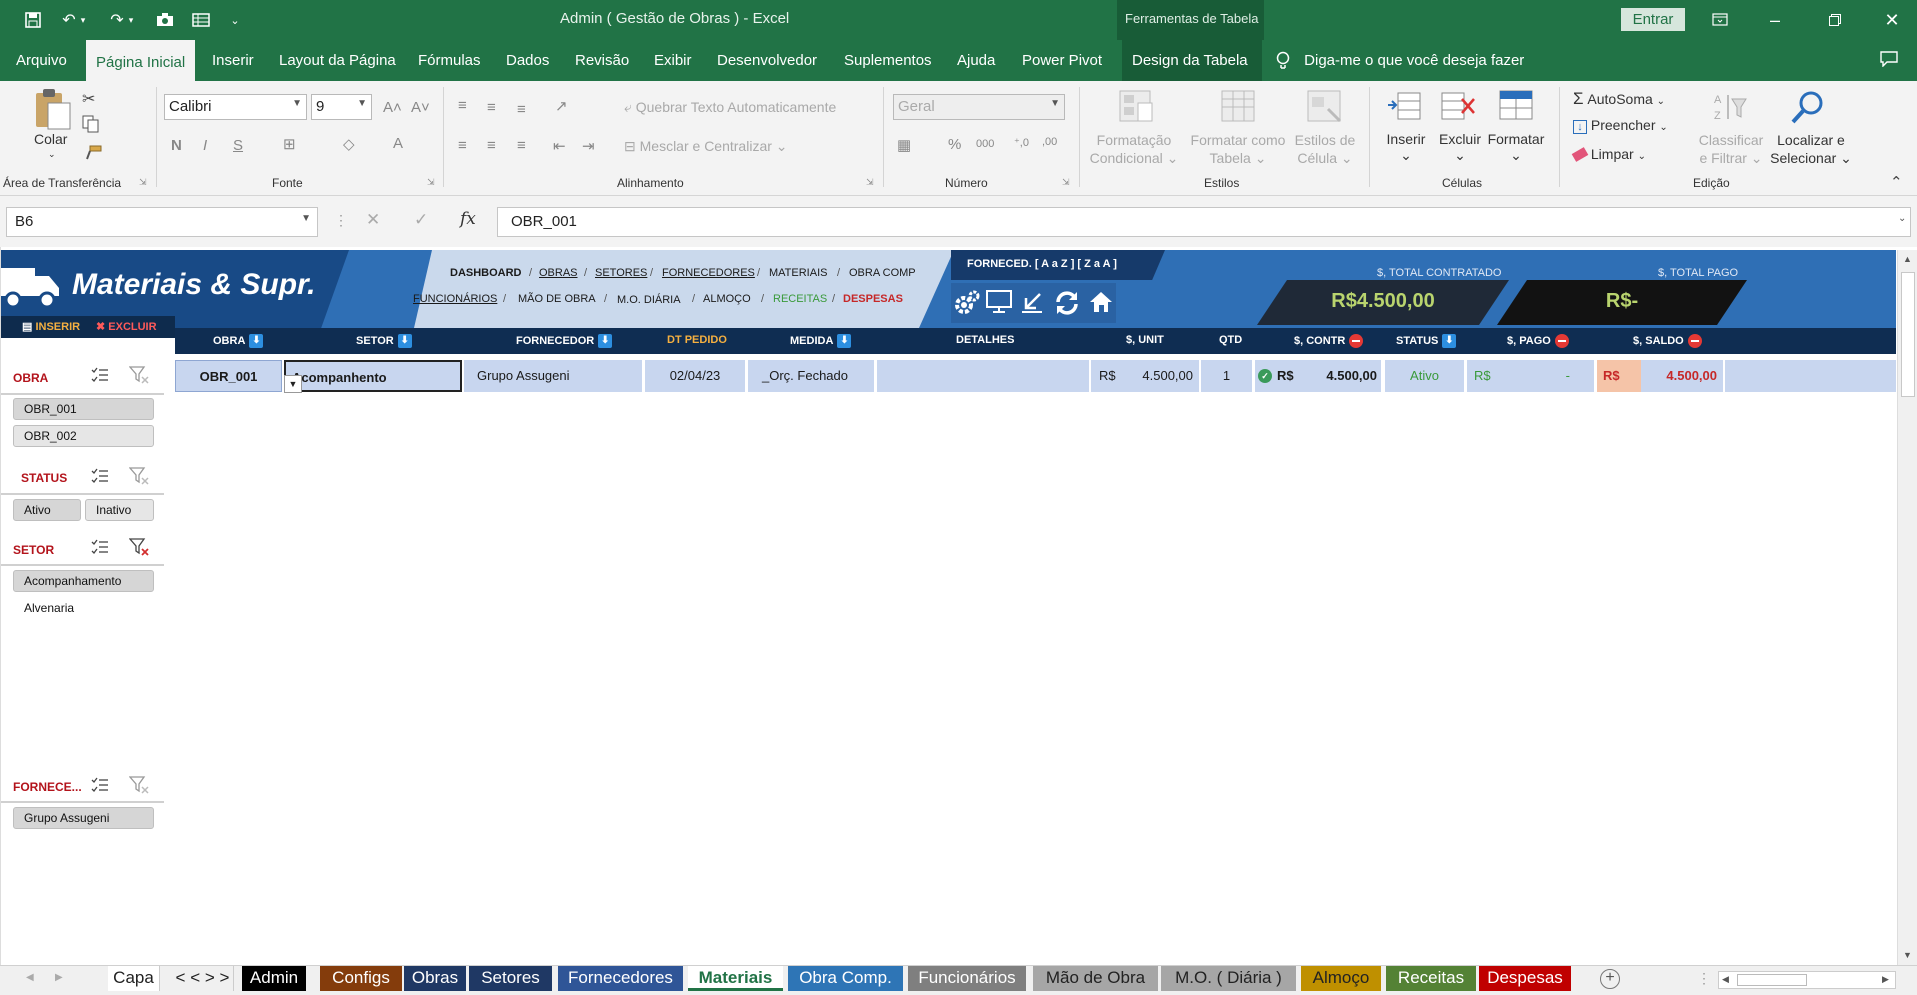 Image resolution: width=1917 pixels, height=995 pixels. What do you see at coordinates (486, 273) in the screenshot?
I see `nav-dashboard: DASHBOARD` at bounding box center [486, 273].